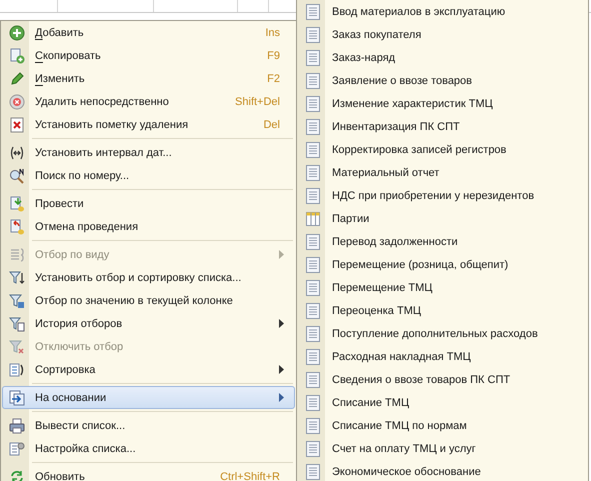 The height and width of the screenshot is (481, 591). Describe the element at coordinates (17, 124) in the screenshot. I see `cross-icon` at that location.